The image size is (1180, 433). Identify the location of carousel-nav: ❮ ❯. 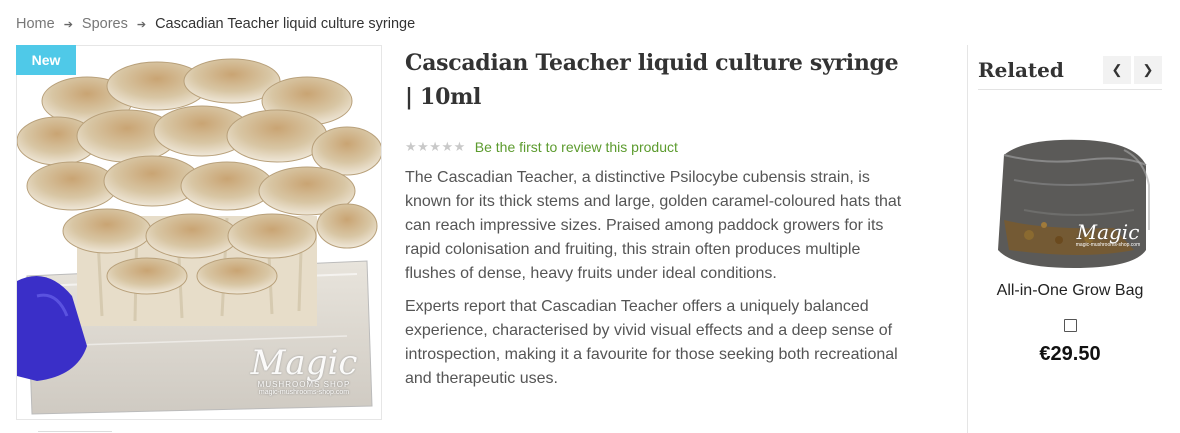
(1132, 69).